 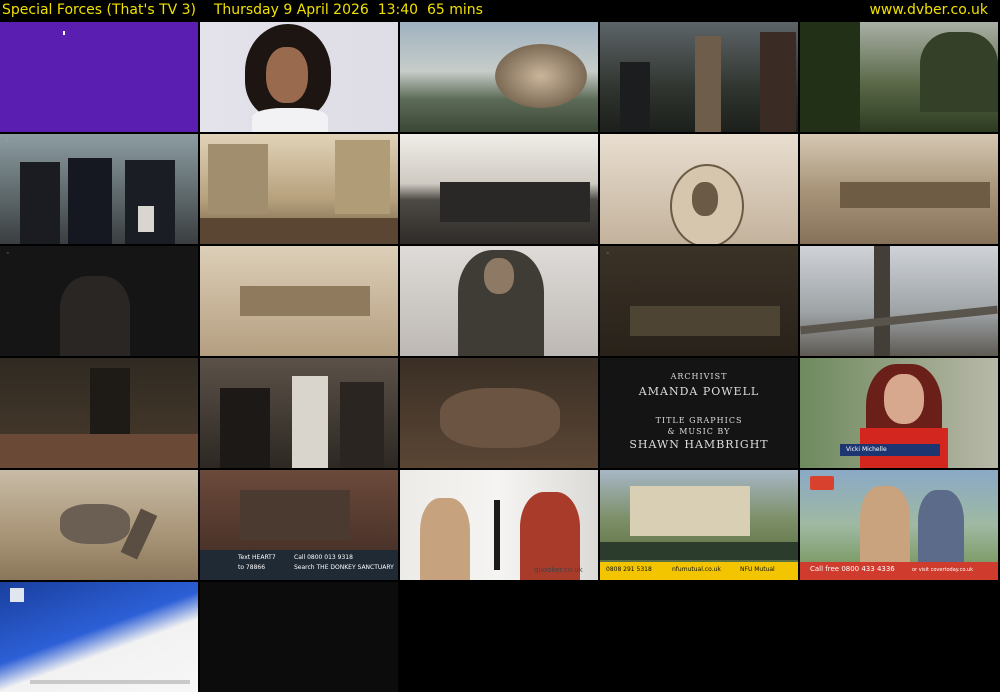 What do you see at coordinates (299, 231) in the screenshot?
I see `crowd-sketch` at bounding box center [299, 231].